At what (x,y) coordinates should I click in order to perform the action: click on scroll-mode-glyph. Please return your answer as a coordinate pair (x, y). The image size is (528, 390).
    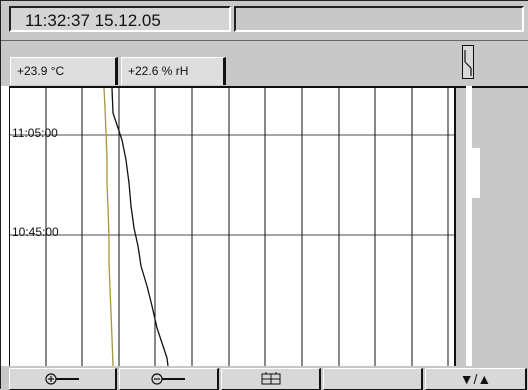
    Looking at the image, I should click on (468, 63).